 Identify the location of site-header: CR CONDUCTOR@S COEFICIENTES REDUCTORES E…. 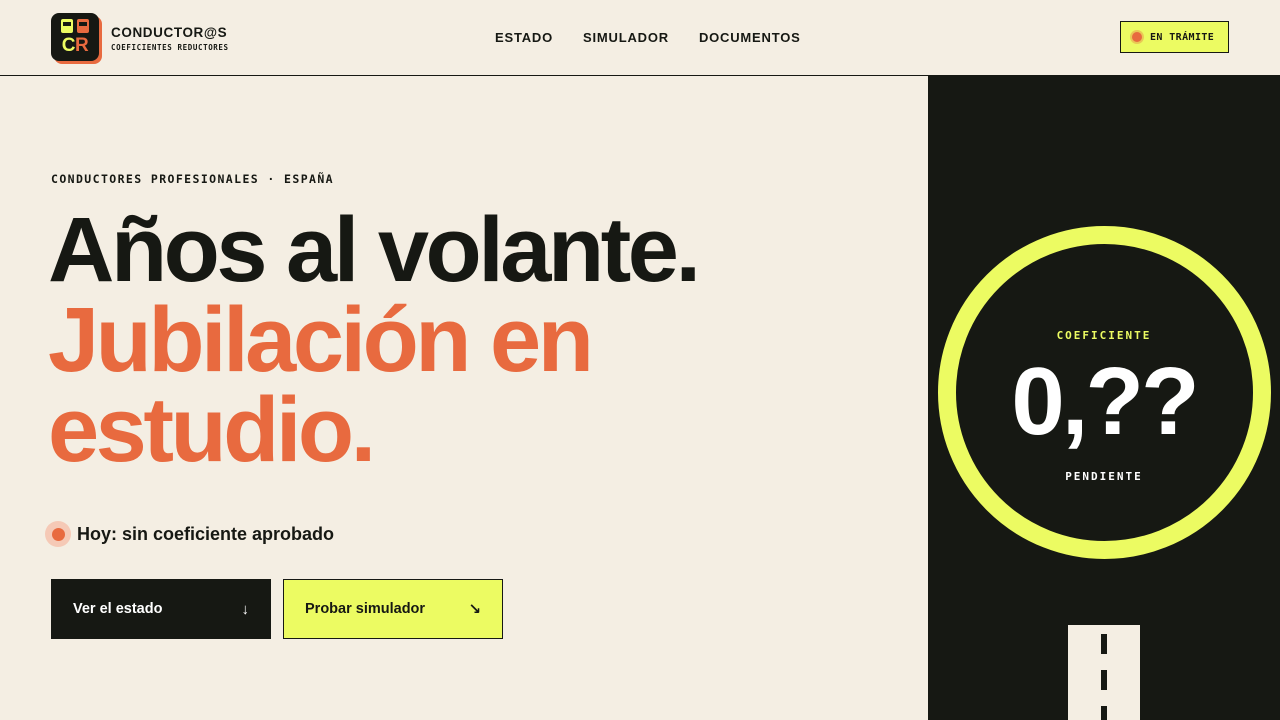
(640, 38).